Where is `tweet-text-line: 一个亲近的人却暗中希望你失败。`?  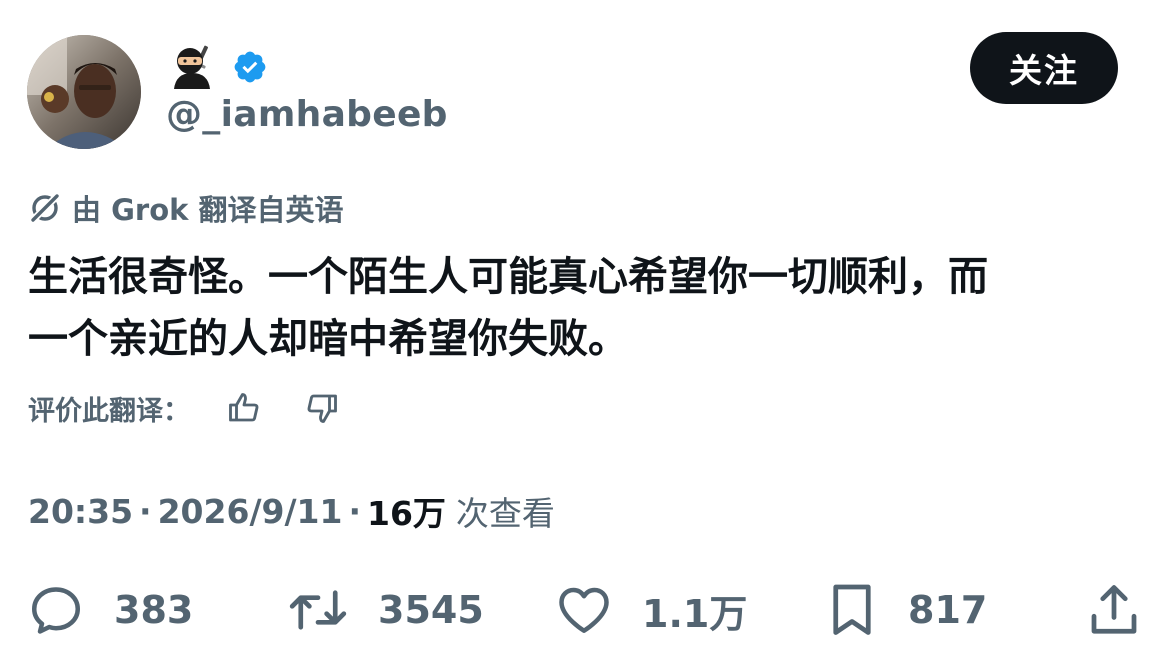
tweet-text-line: 一个亲近的人却暗中希望你失败。 is located at coordinates (328, 339).